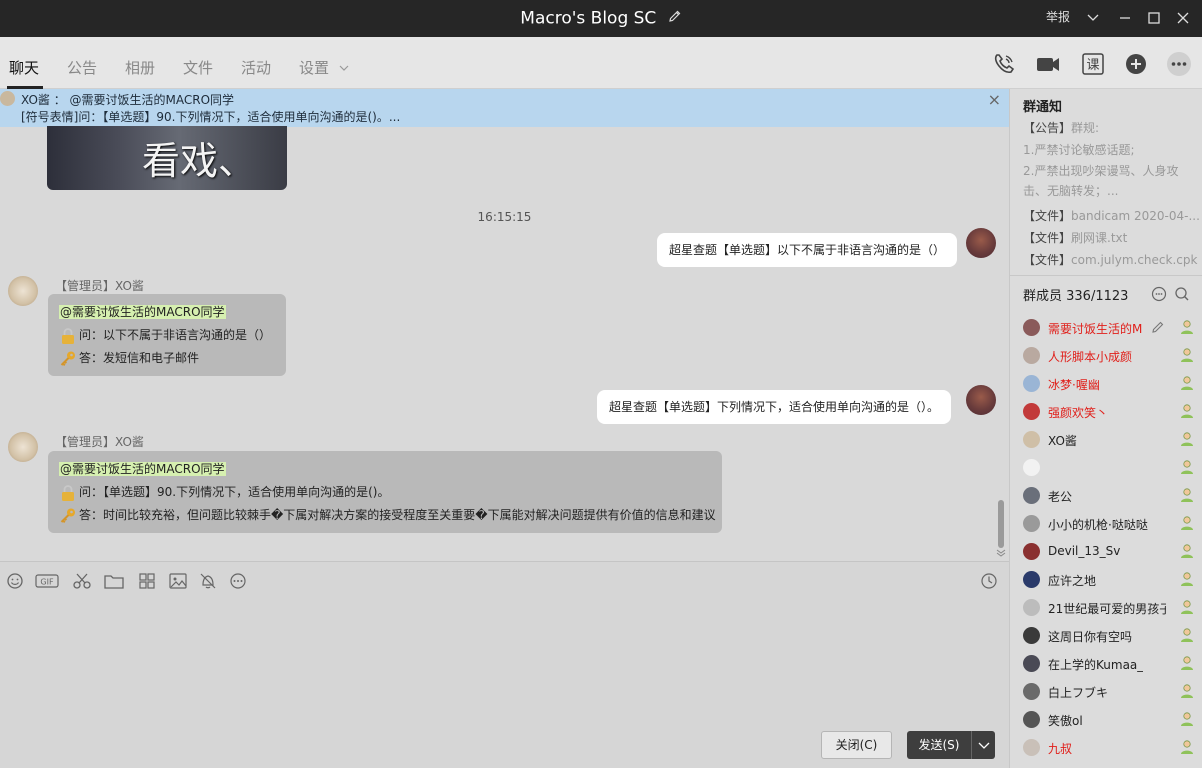  I want to click on member-name: 应许之地, so click(1072, 581).